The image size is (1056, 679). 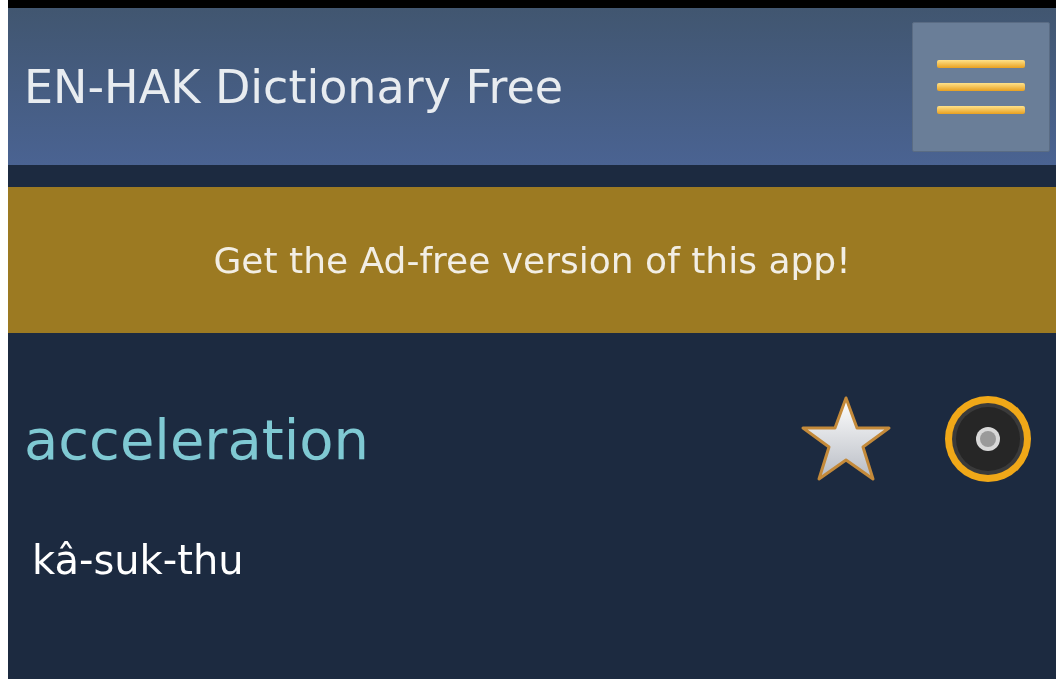 I want to click on speaker-icon, so click(x=988, y=439).